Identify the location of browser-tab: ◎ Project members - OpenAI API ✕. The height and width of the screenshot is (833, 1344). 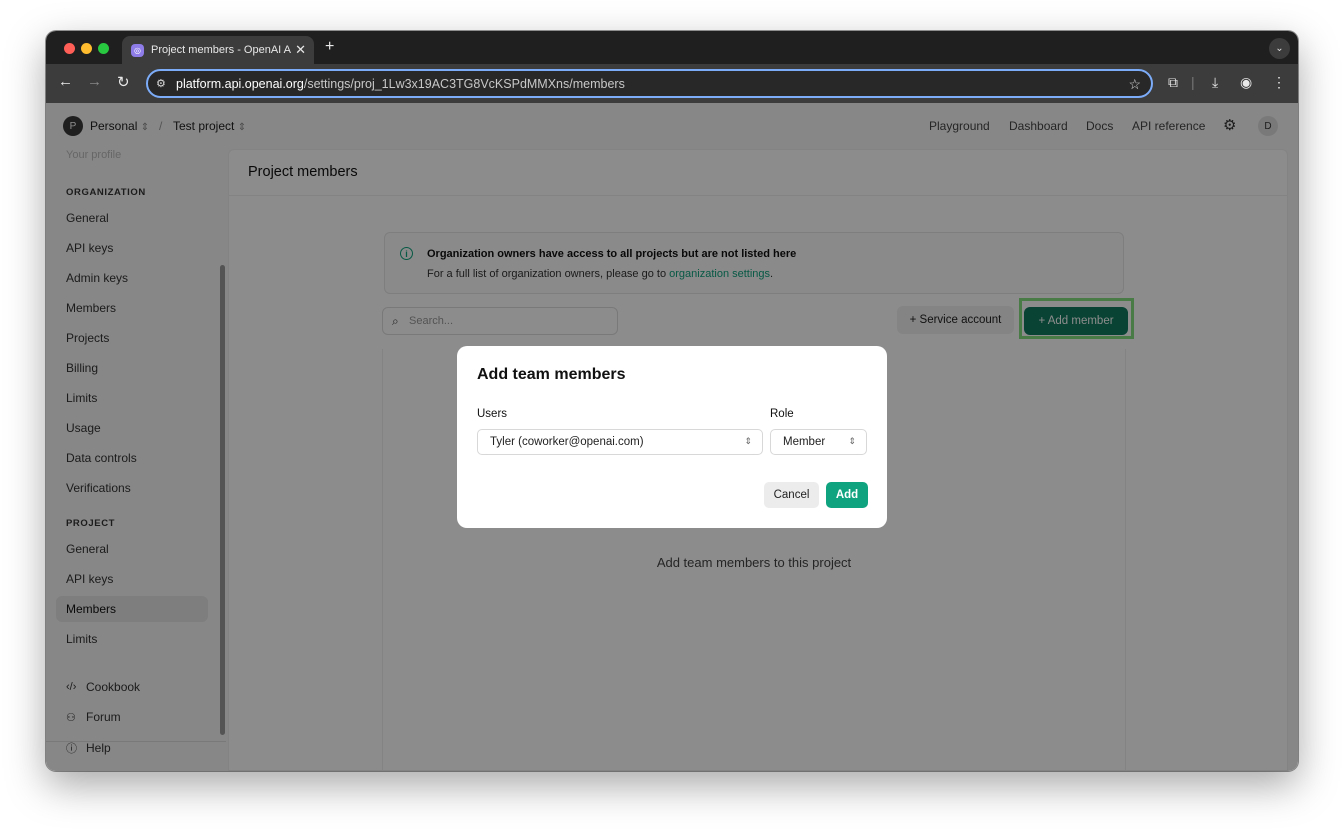
(218, 50).